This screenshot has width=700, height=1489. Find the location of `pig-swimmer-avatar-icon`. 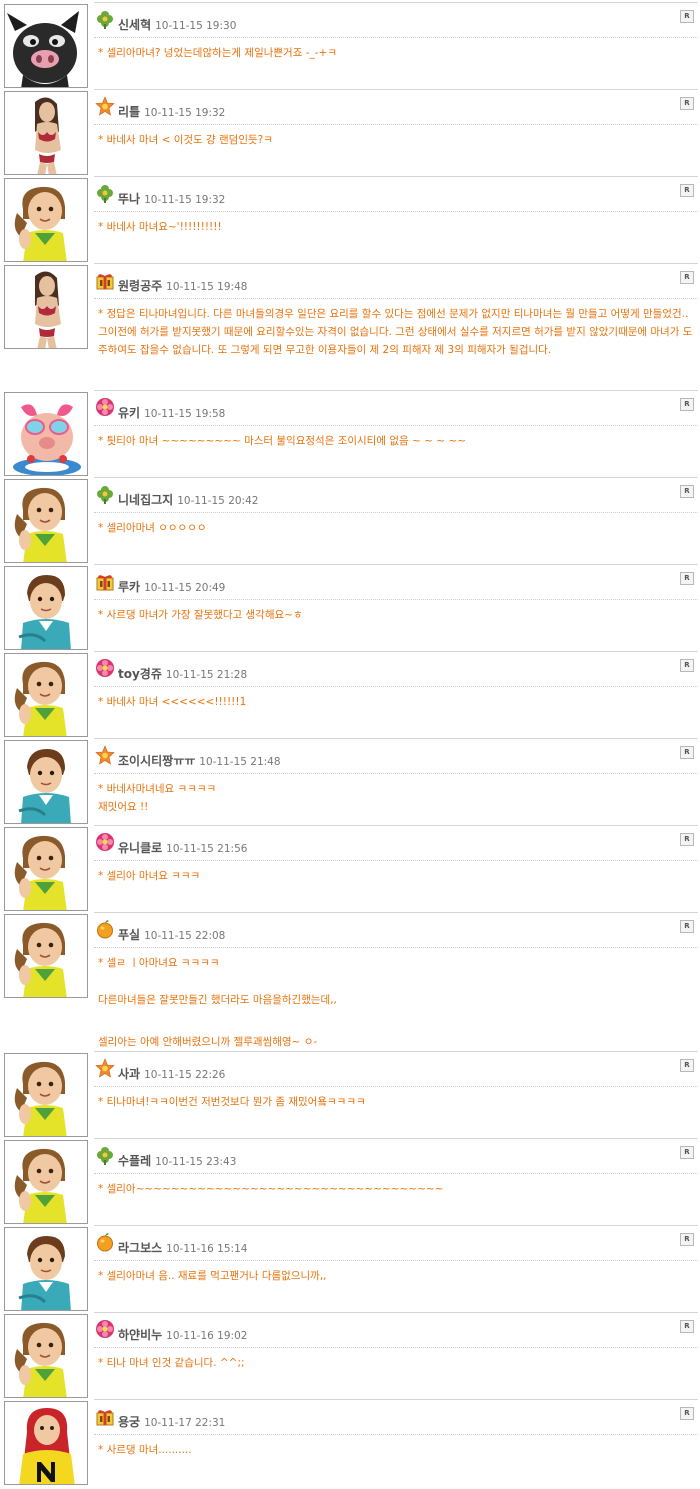

pig-swimmer-avatar-icon is located at coordinates (46, 434).